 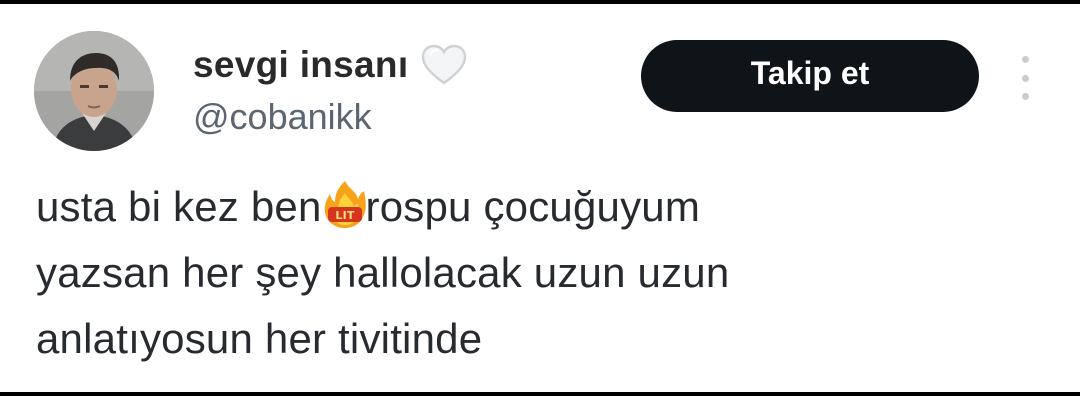 What do you see at coordinates (259, 338) in the screenshot?
I see `tweet-line-3: anlatıyosun her tivitinde` at bounding box center [259, 338].